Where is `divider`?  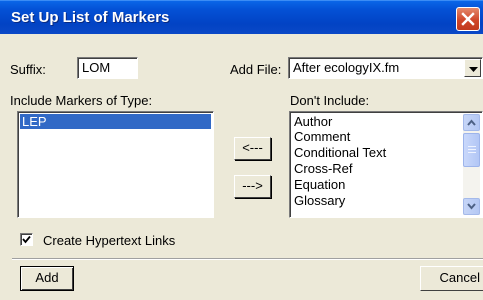
divider is located at coordinates (247, 259).